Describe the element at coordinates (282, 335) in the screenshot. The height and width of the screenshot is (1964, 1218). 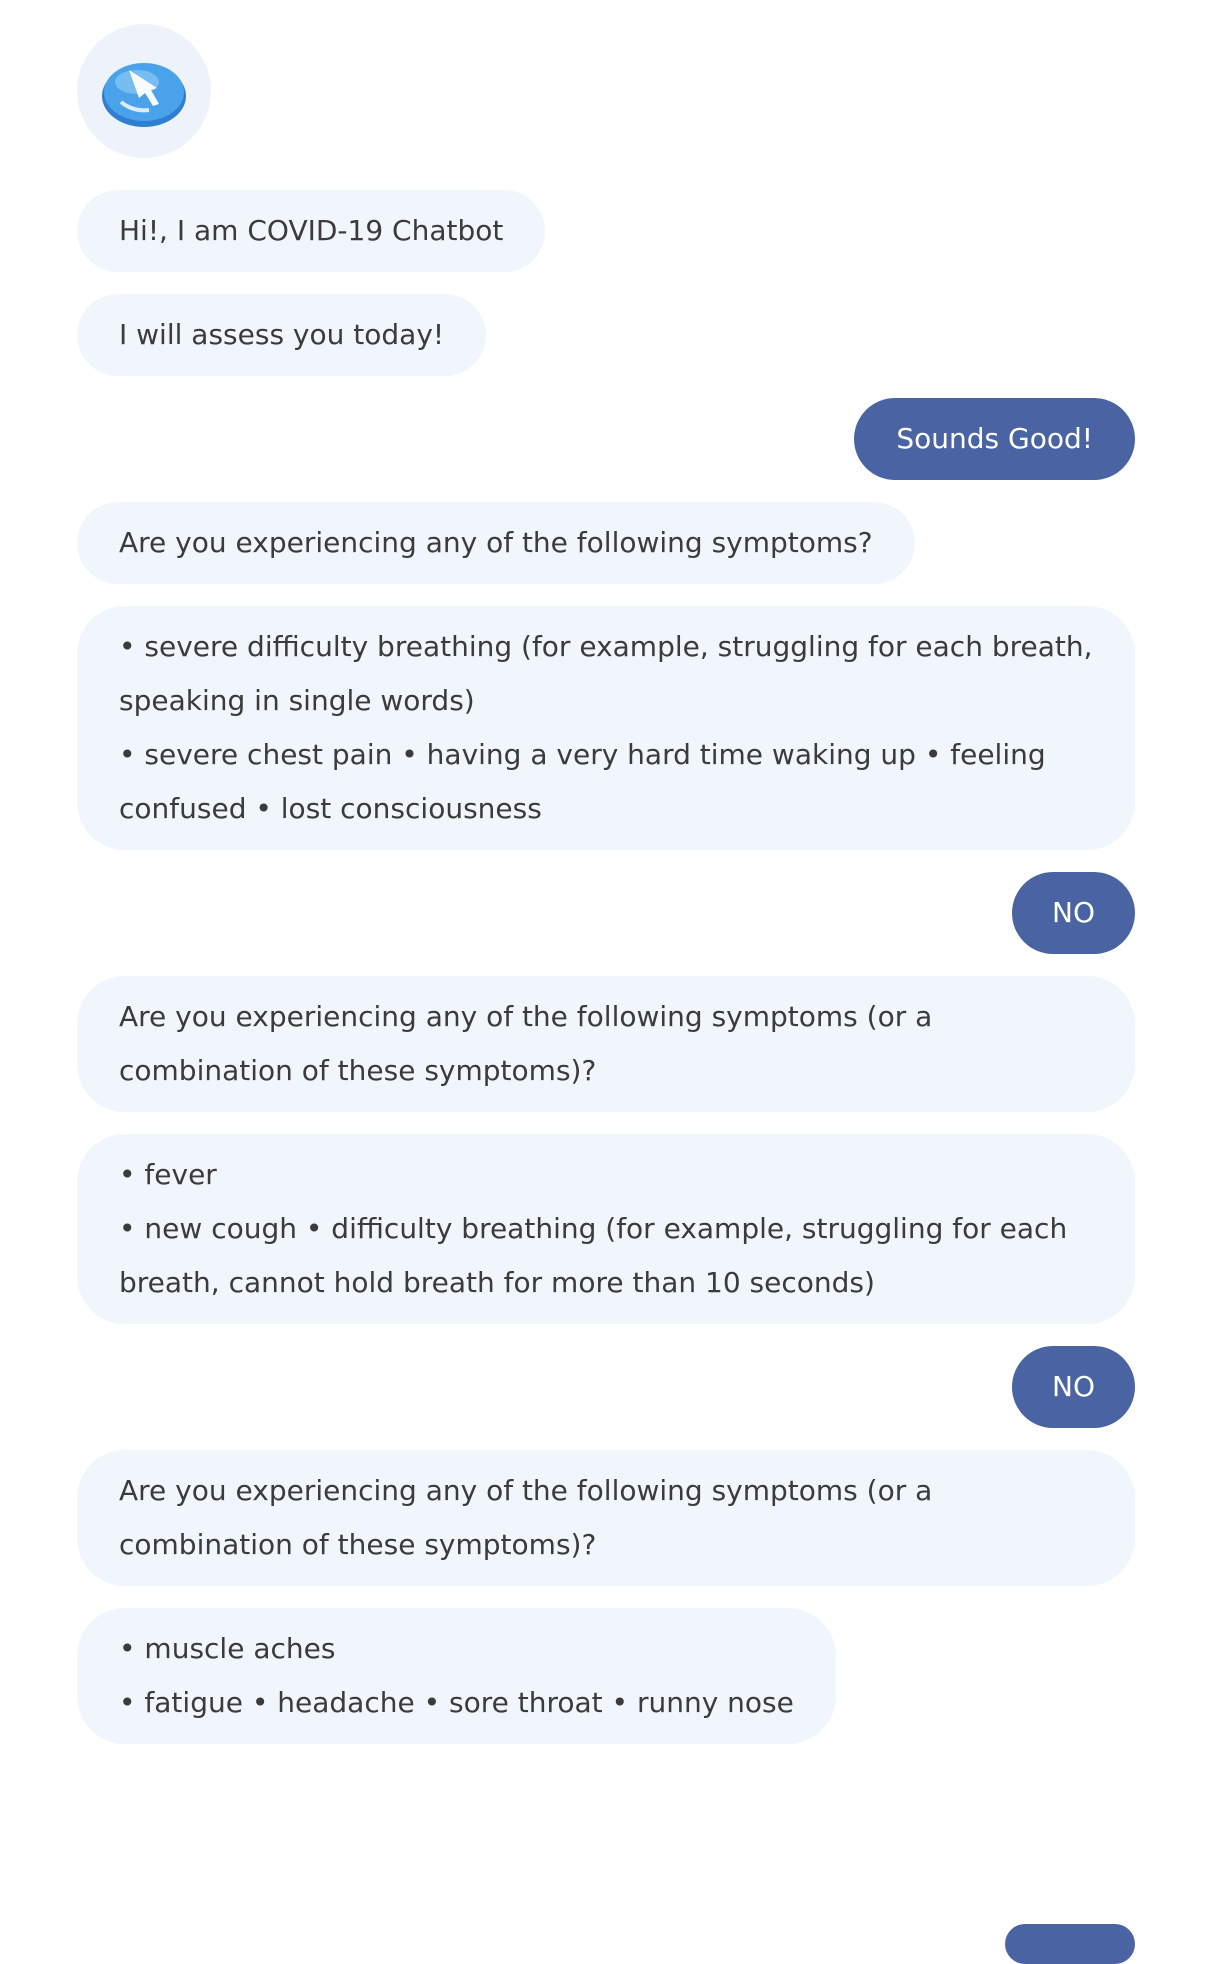
I see `bot-message: I will assess you today!` at that location.